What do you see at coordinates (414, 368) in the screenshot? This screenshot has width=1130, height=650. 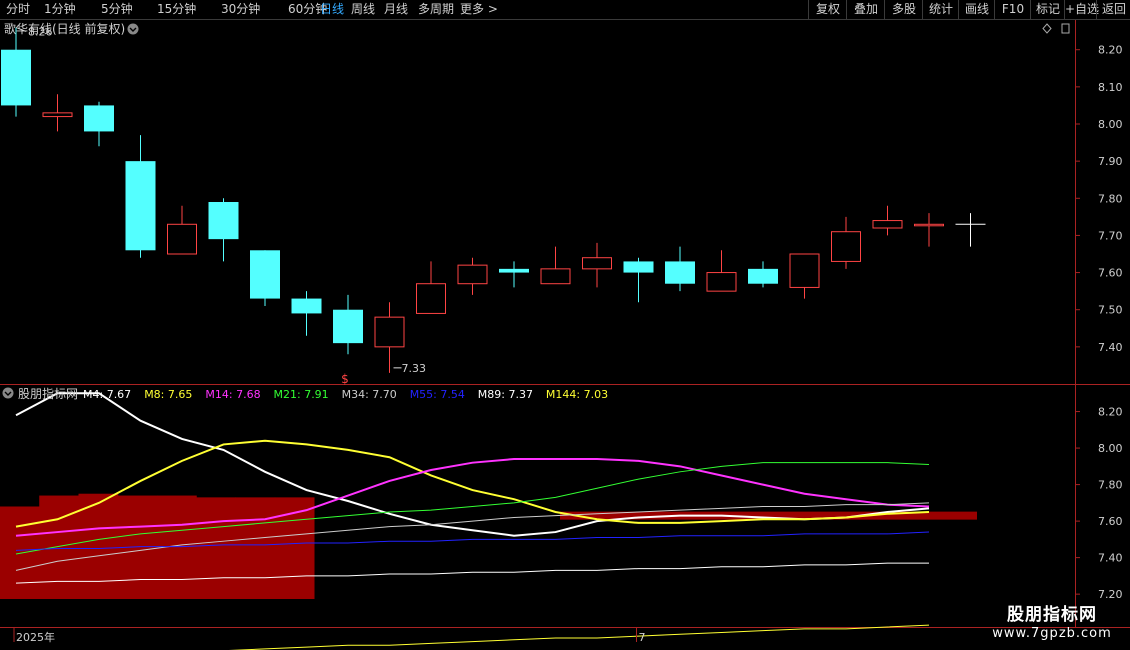 I see `low-marker-label: 7.33` at bounding box center [414, 368].